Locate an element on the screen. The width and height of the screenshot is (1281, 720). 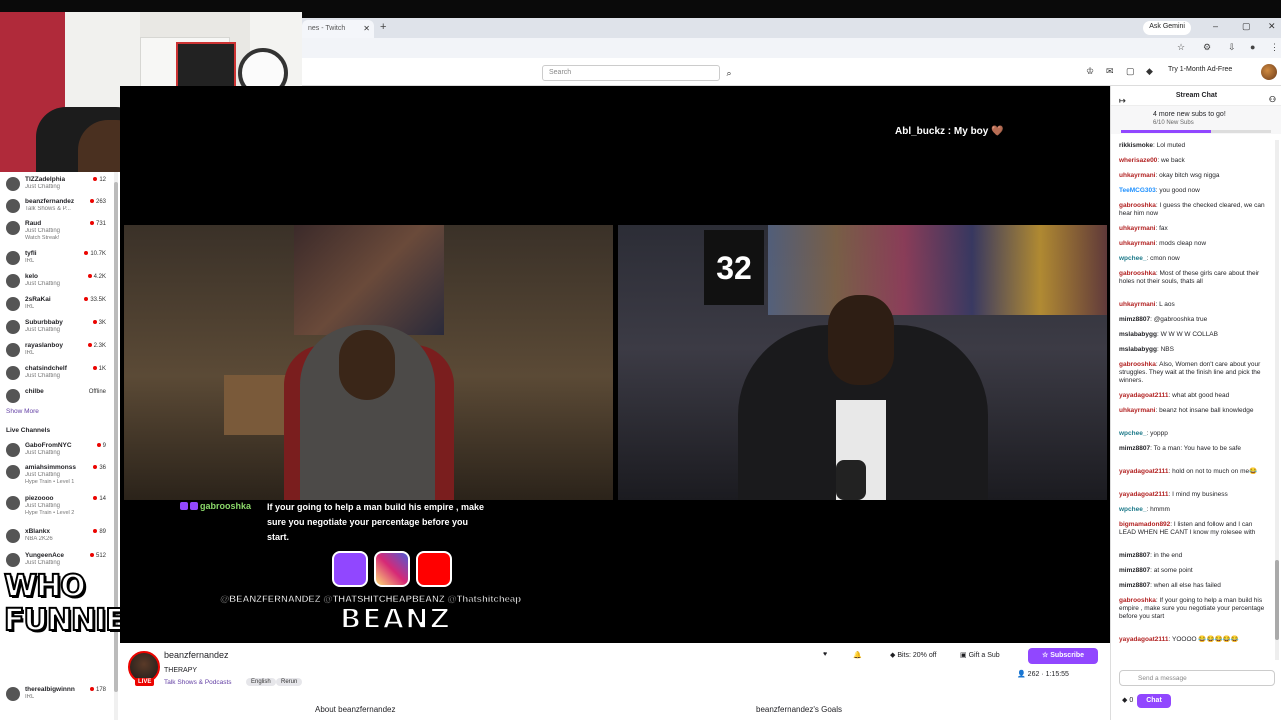
user-avatar is located at coordinates (1269, 72).